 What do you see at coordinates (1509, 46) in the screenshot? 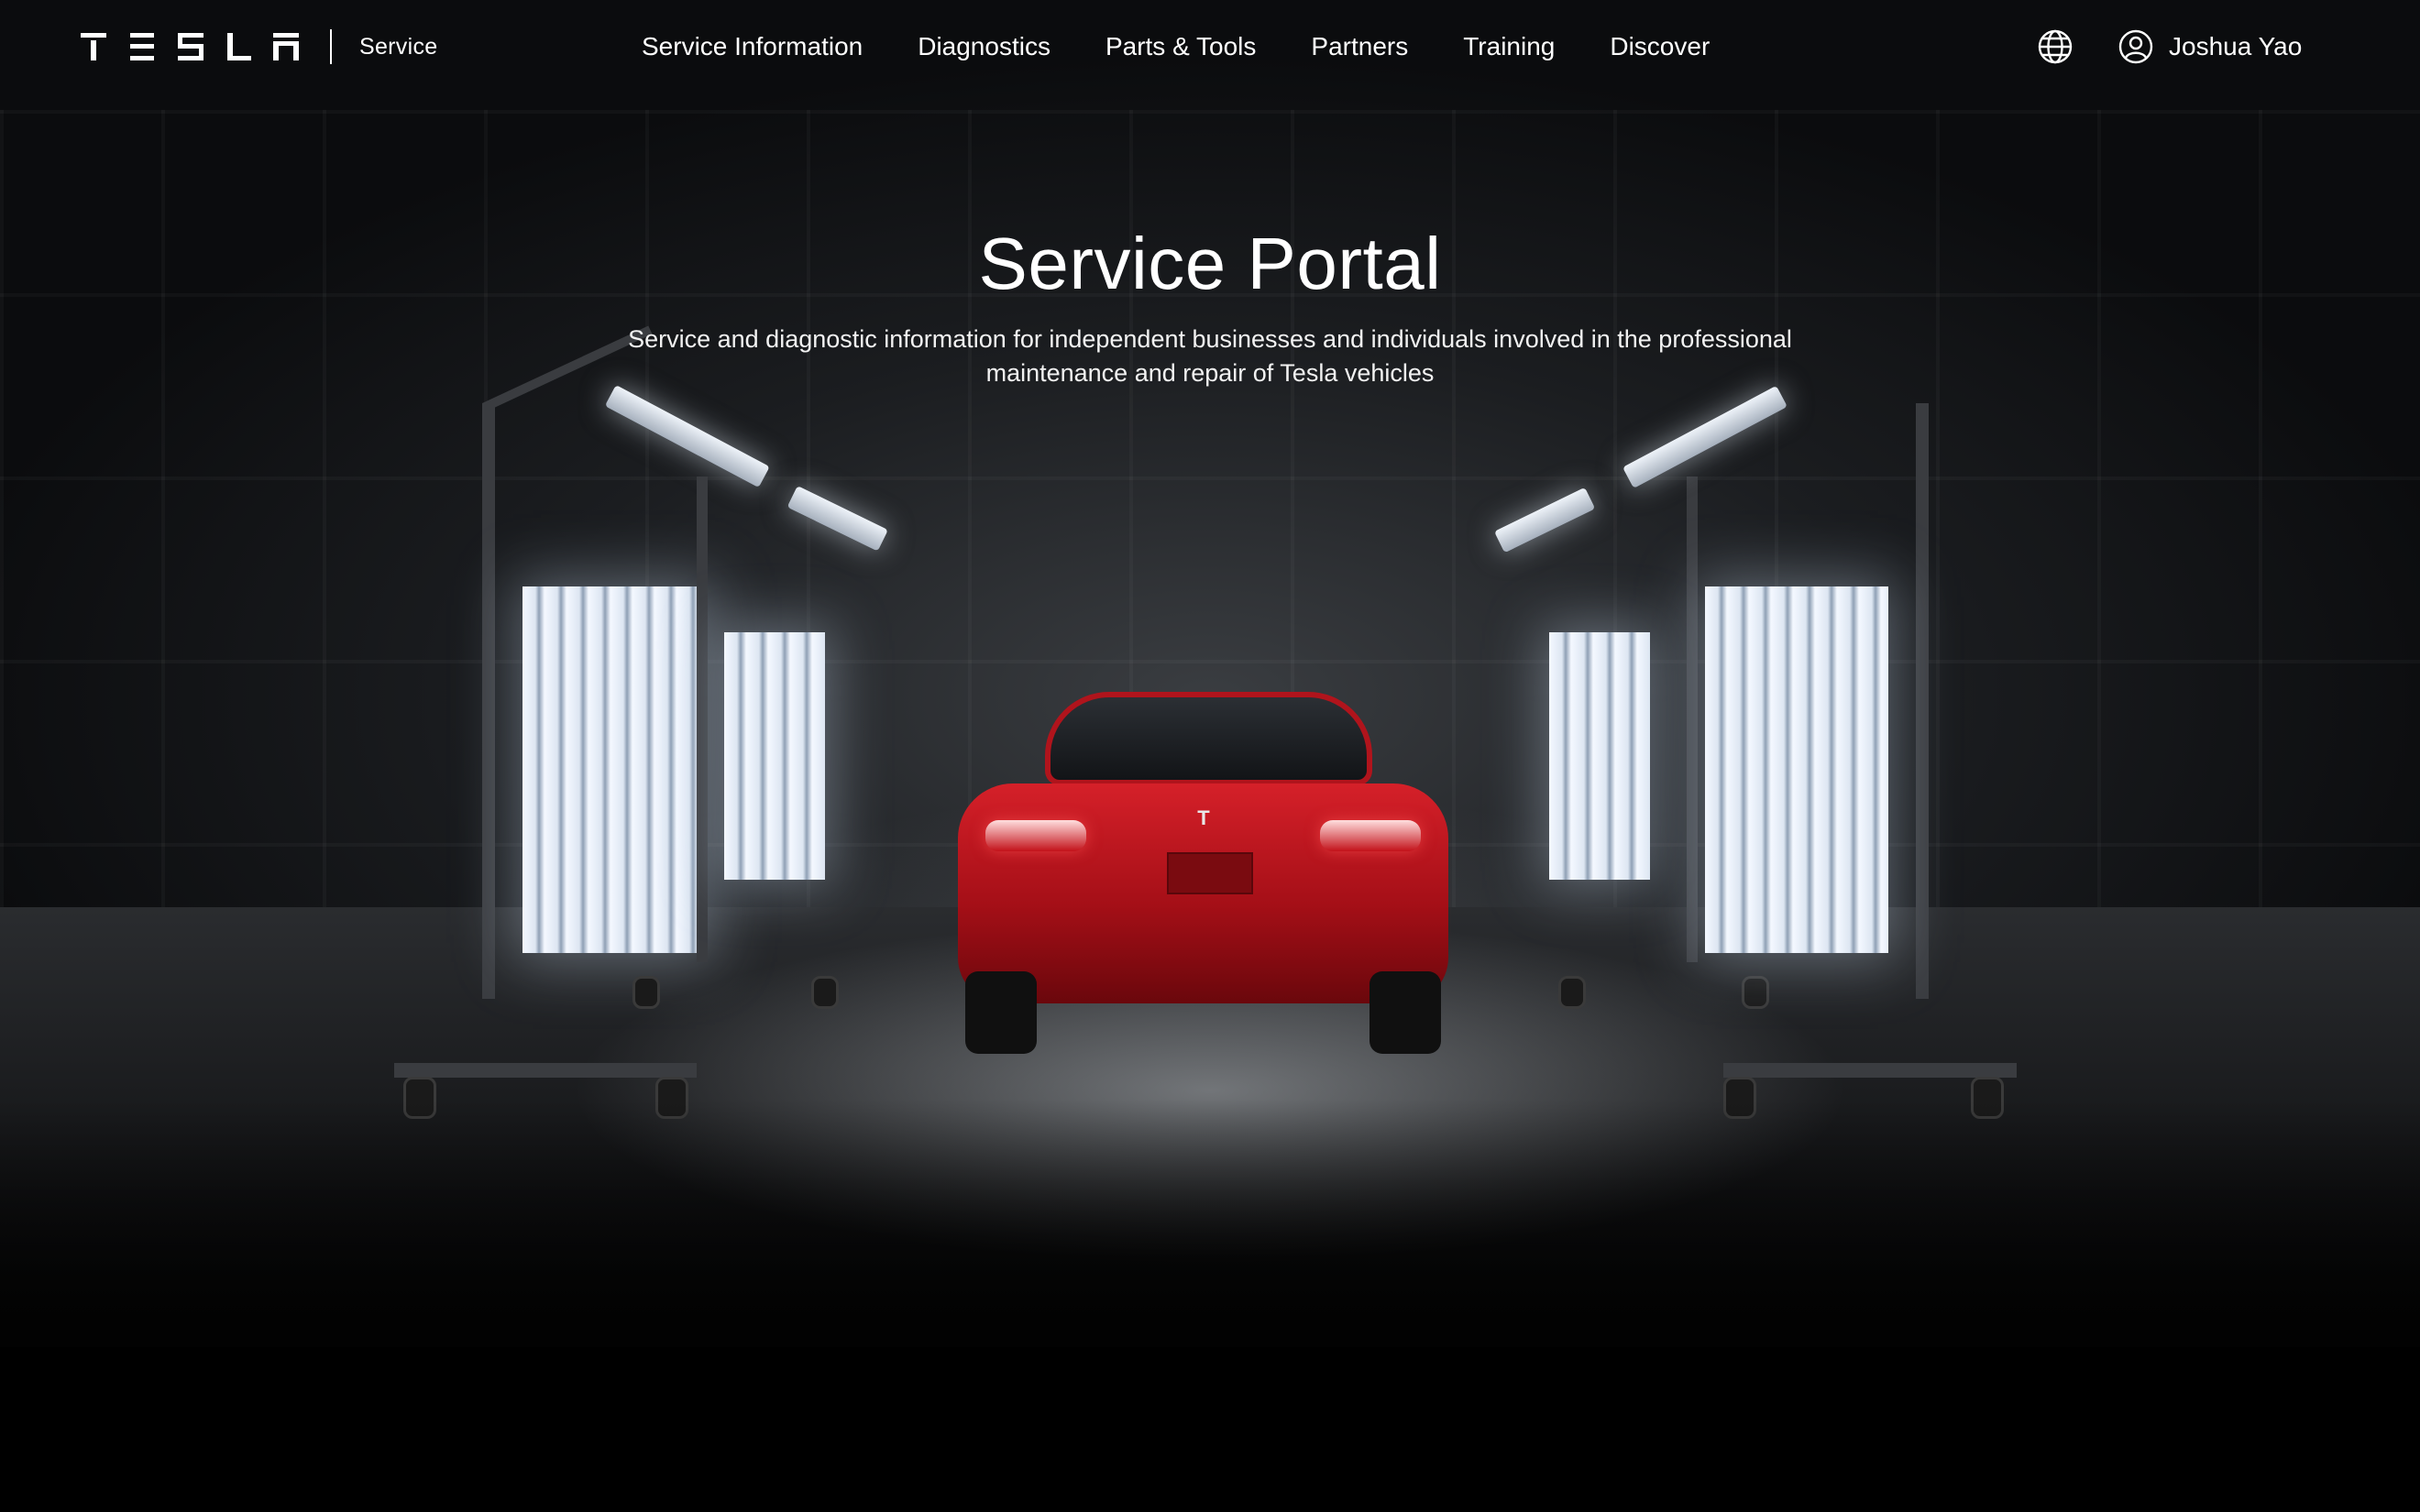
I see `nav-training: Training` at bounding box center [1509, 46].